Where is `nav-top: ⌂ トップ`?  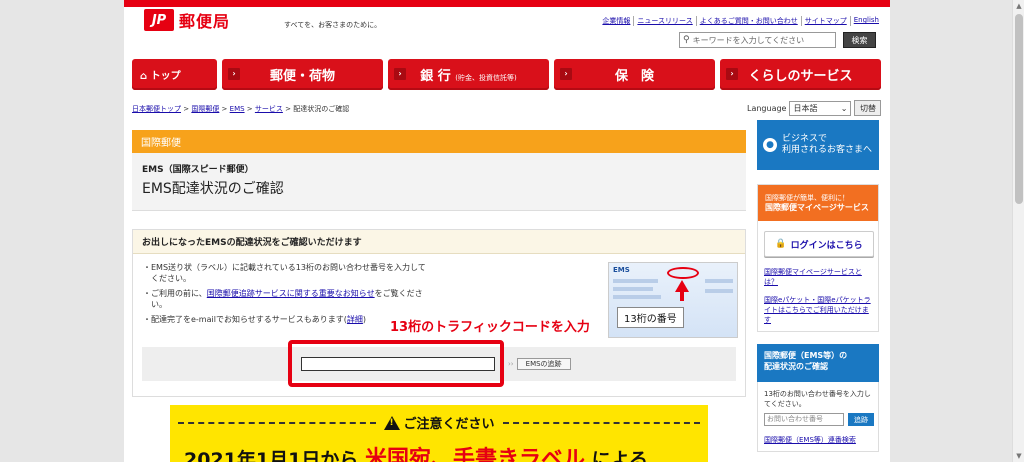 nav-top: ⌂ トップ is located at coordinates (174, 74).